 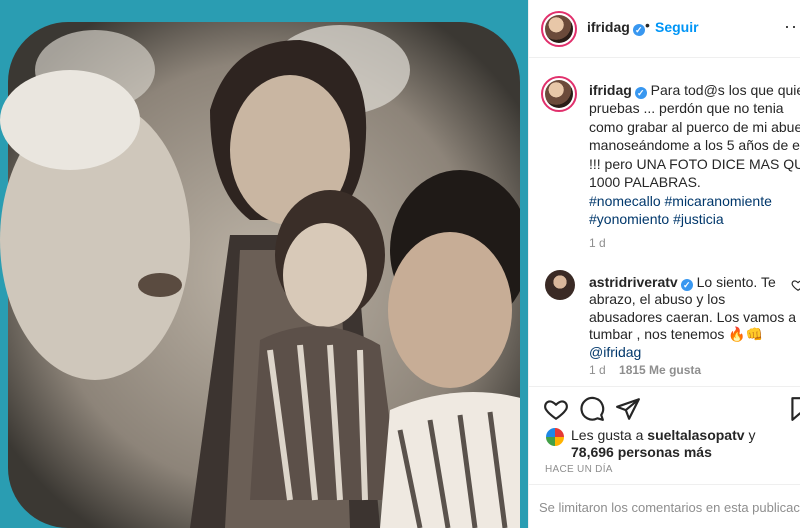 What do you see at coordinates (795, 285) in the screenshot?
I see `comment-like-heart-icon` at bounding box center [795, 285].